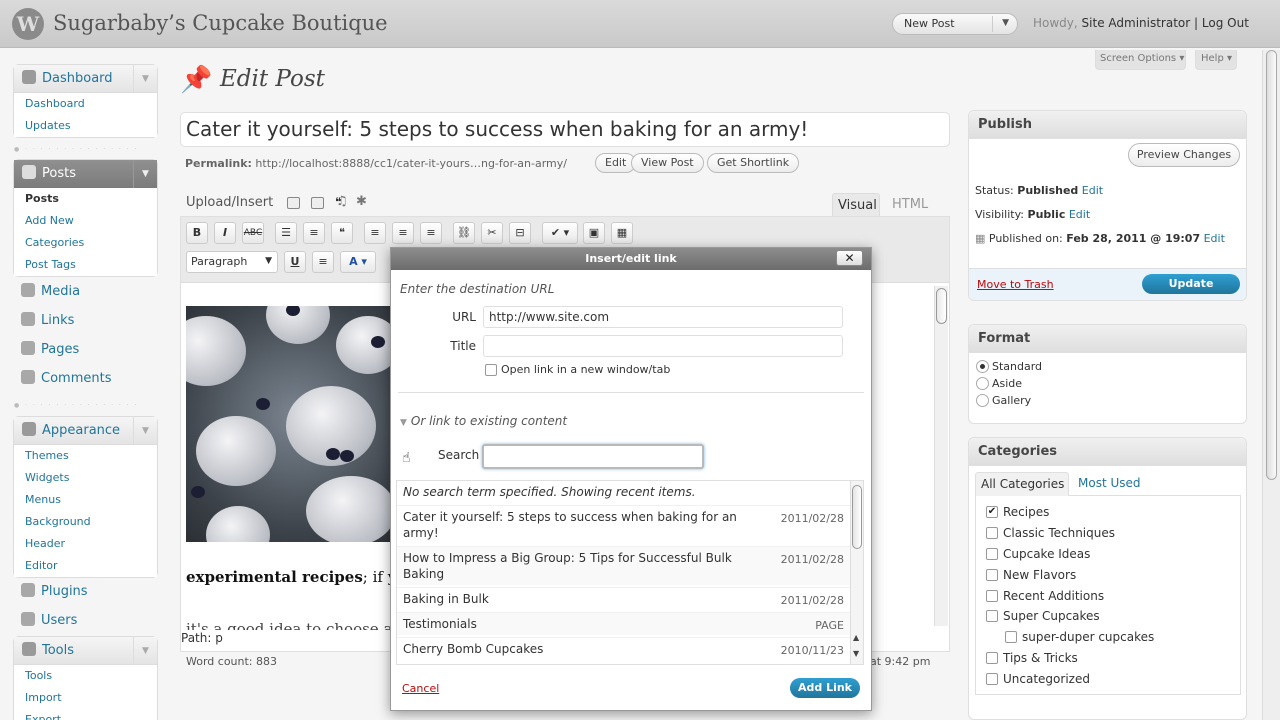 Image resolution: width=1280 pixels, height=720 pixels. Describe the element at coordinates (85, 265) in the screenshot. I see `menu-sub-post-tags: Post Tags` at that location.